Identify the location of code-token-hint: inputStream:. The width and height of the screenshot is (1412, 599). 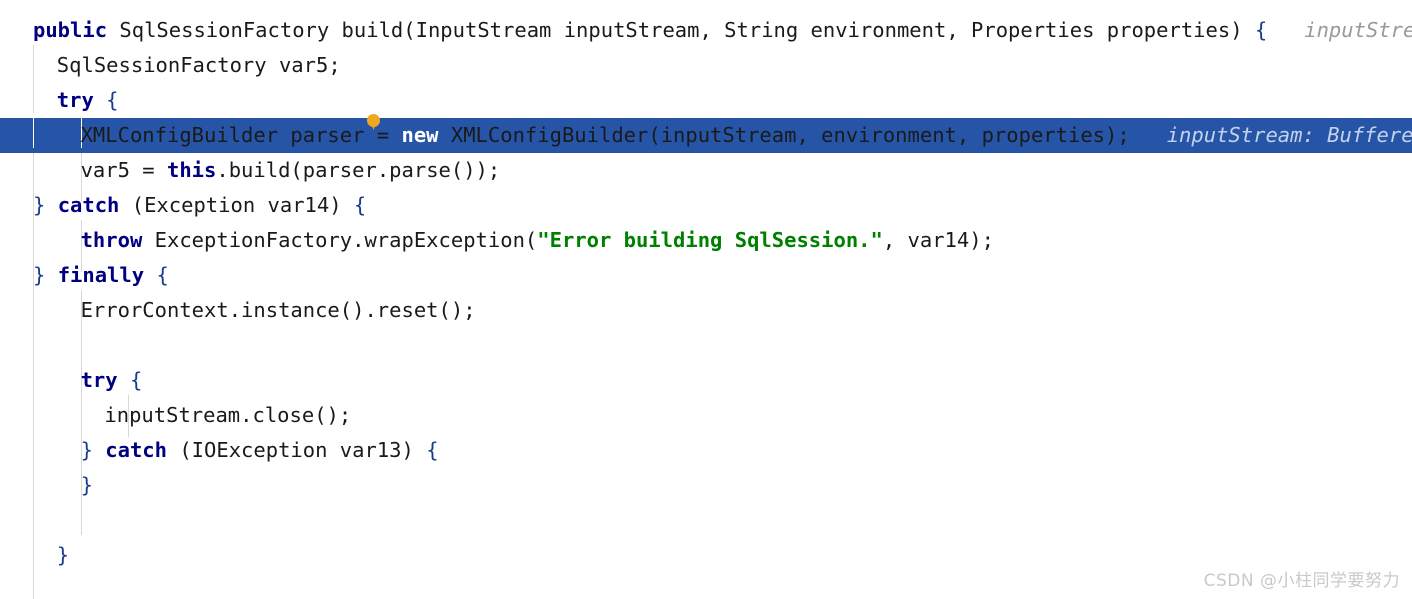
(1358, 30).